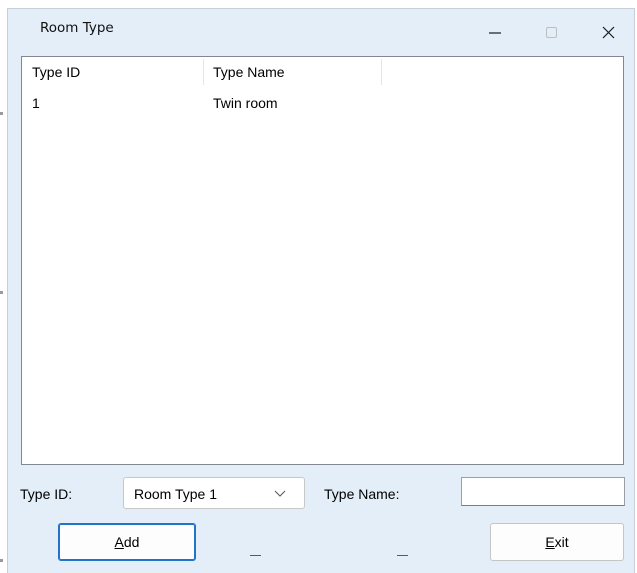 Image resolution: width=637 pixels, height=573 pixels. I want to click on window-title: Room Type, so click(77, 28).